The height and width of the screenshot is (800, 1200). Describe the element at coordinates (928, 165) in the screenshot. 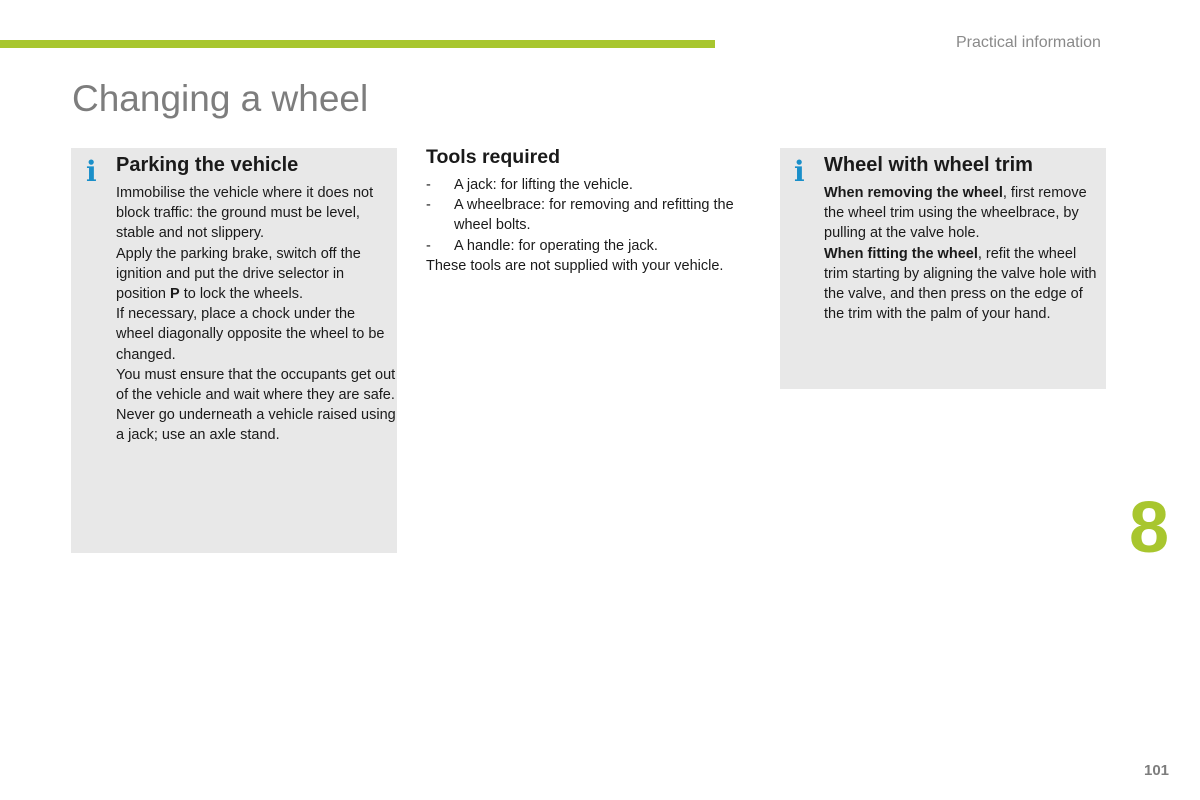

I see `wheel-trim-heading: Wheel with wheel trim` at that location.